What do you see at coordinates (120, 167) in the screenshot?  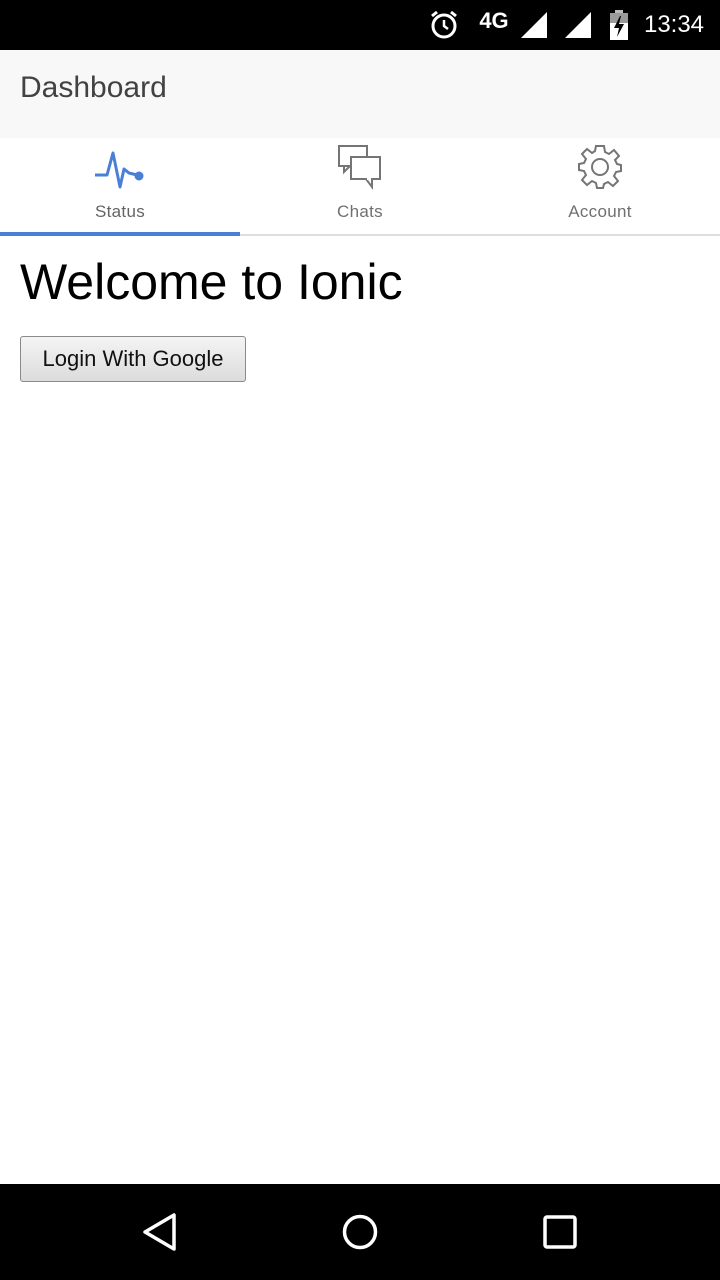 I see `pulse-icon` at bounding box center [120, 167].